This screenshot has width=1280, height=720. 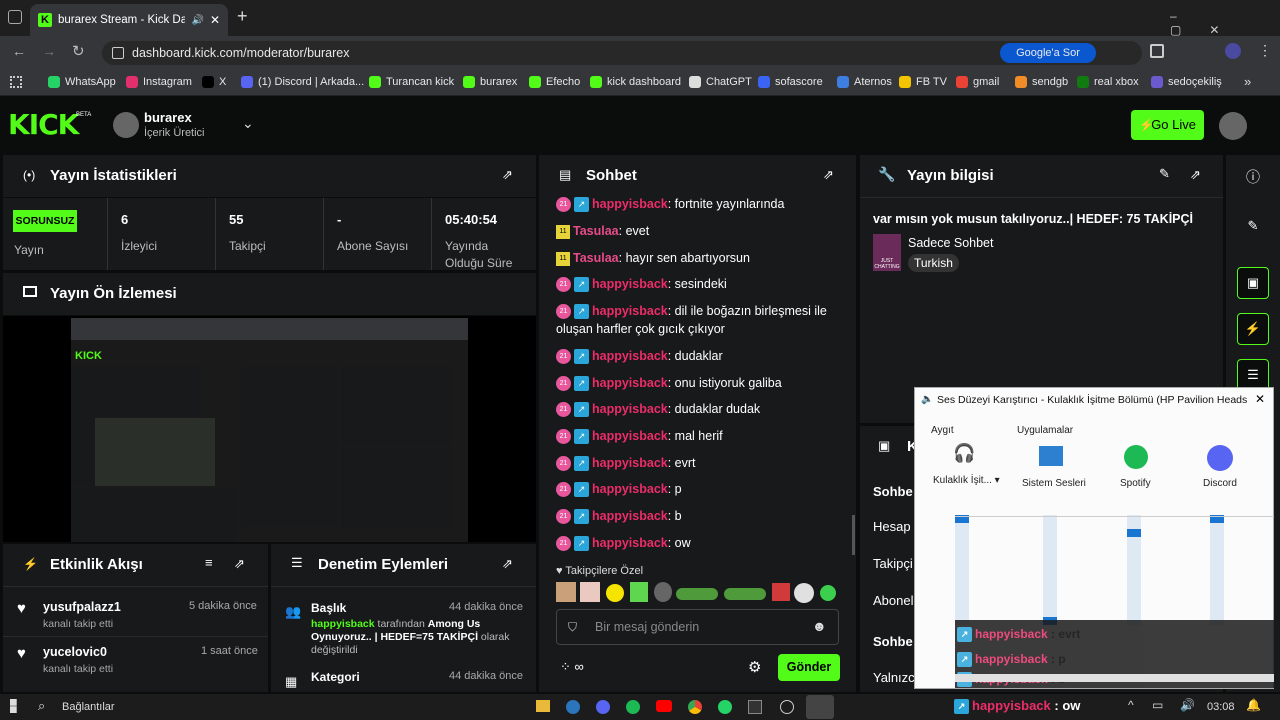 I want to click on bookmark-item: kick dashboard, so click(x=635, y=82).